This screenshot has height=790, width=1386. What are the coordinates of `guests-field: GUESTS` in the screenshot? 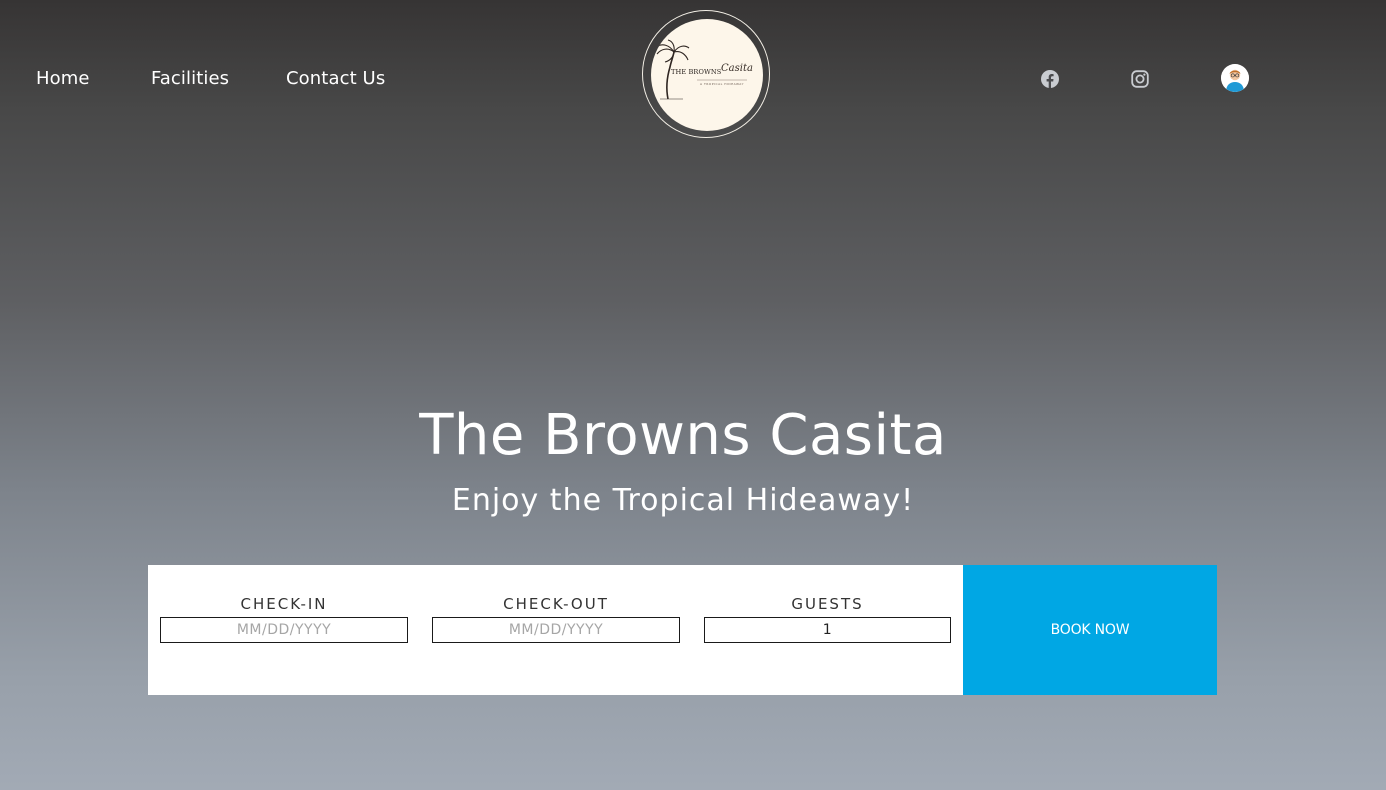 It's located at (827, 618).